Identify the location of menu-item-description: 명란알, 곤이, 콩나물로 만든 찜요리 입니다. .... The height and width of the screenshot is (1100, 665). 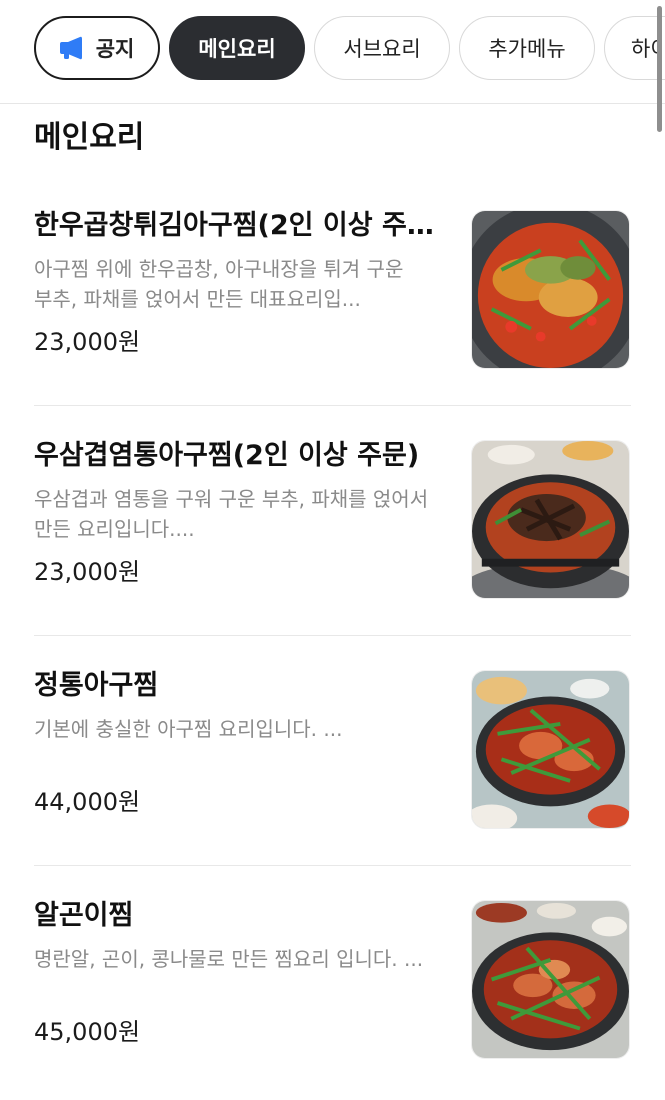
(229, 959).